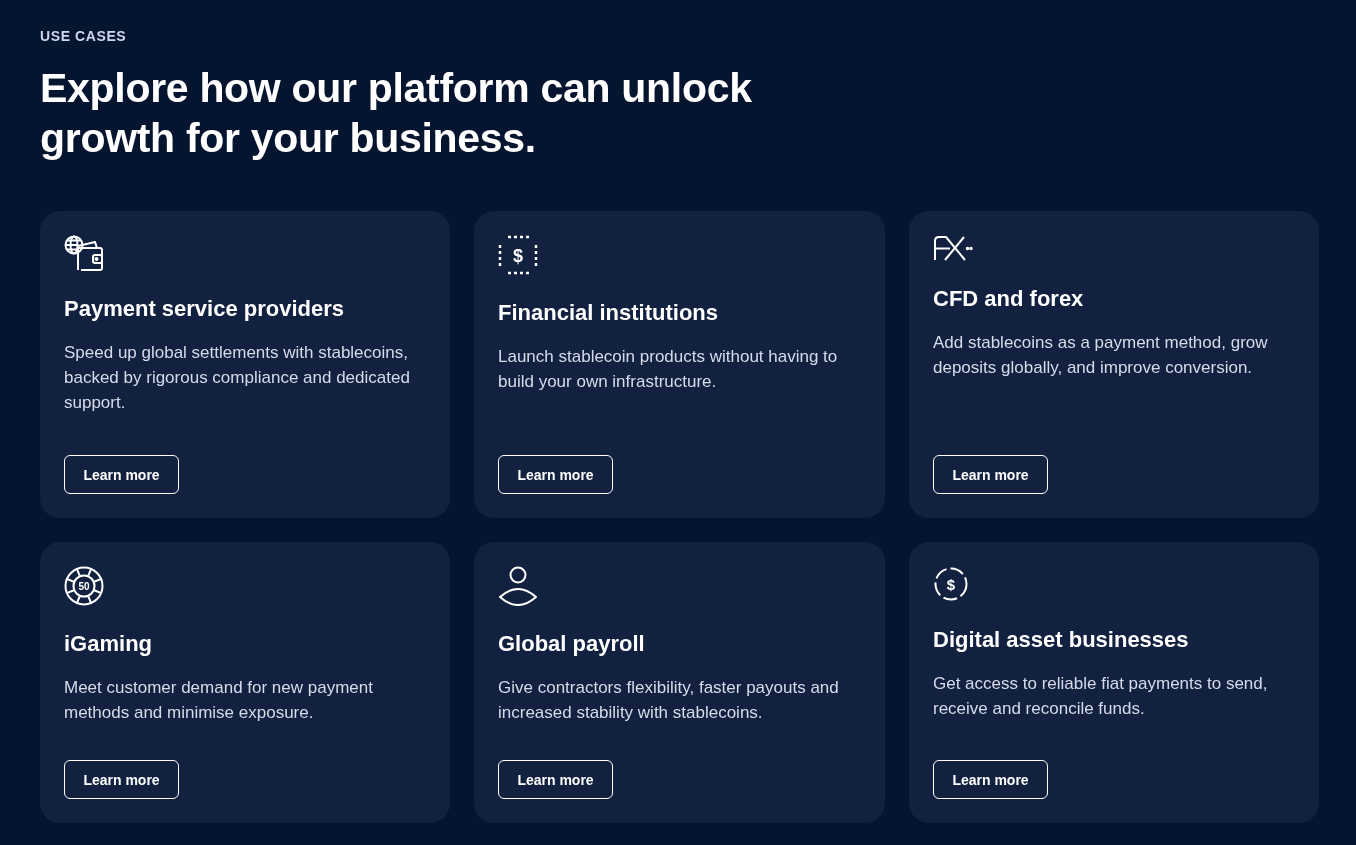 The width and height of the screenshot is (1356, 845). What do you see at coordinates (668, 369) in the screenshot?
I see `card-description: Launch stablecoin products without having to build your own infrastructure.` at bounding box center [668, 369].